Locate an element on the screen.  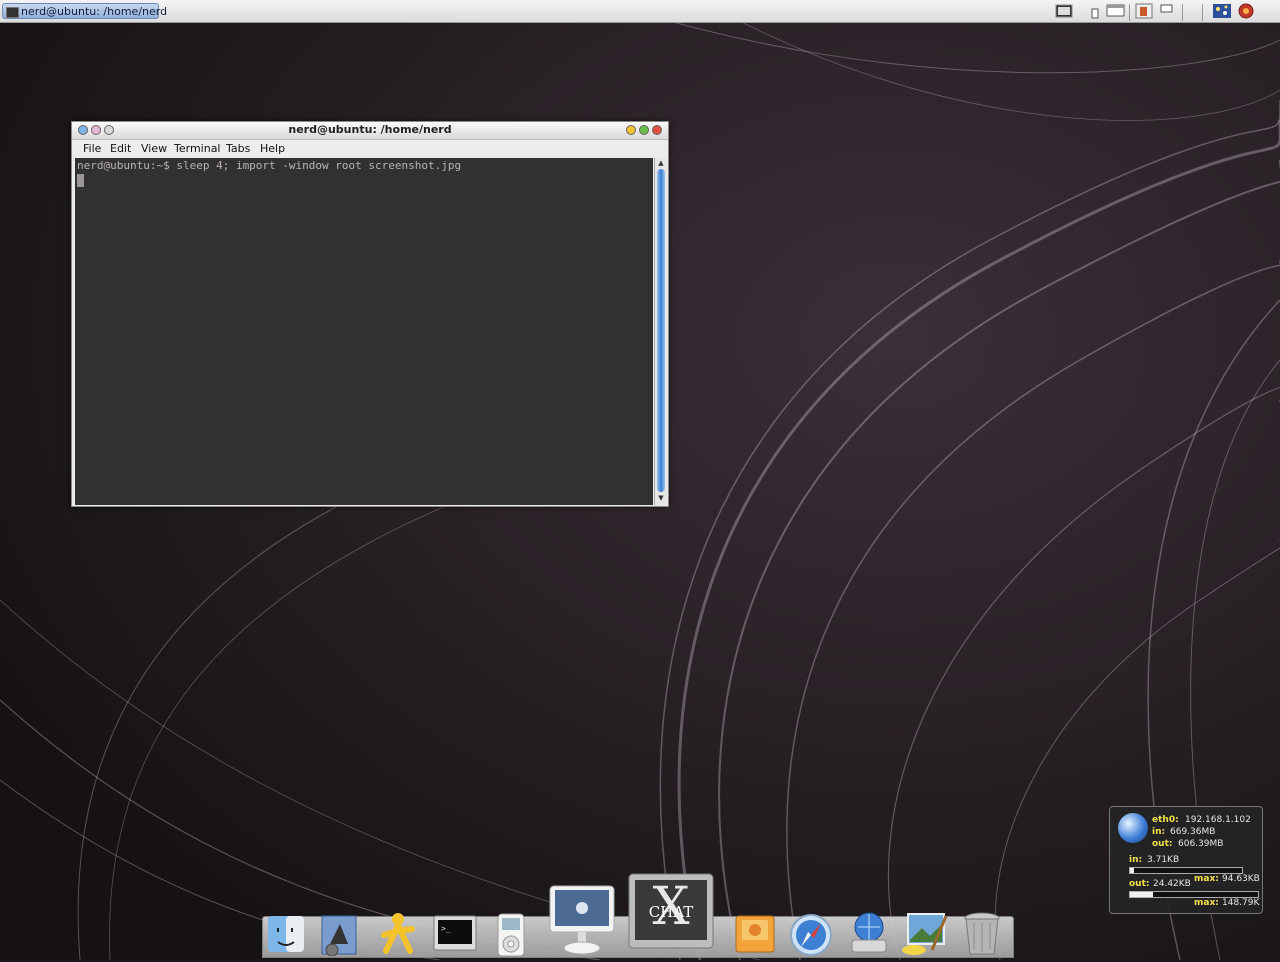
out-rate-bar is located at coordinates (1194, 894).